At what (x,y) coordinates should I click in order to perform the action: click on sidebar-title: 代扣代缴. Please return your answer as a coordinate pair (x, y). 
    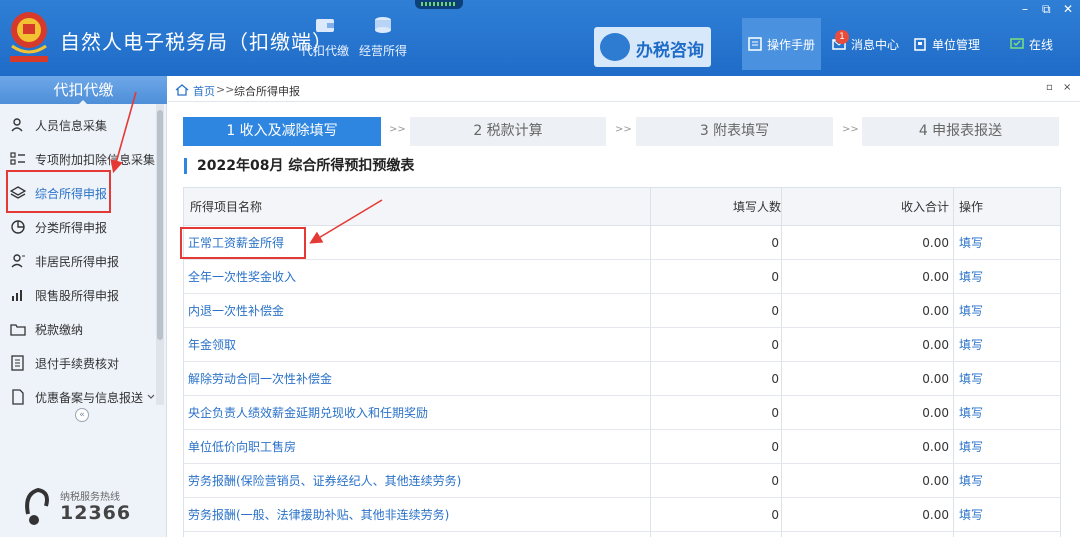
    Looking at the image, I should click on (83, 90).